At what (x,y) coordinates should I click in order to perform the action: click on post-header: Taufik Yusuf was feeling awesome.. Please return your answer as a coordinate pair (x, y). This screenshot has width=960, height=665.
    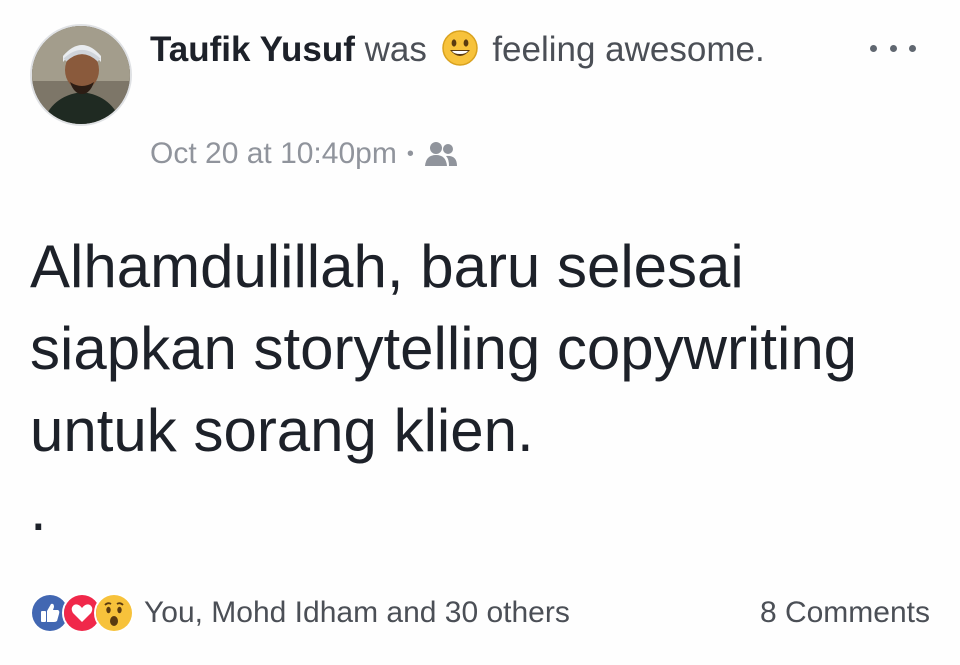
    Looking at the image, I should click on (470, 50).